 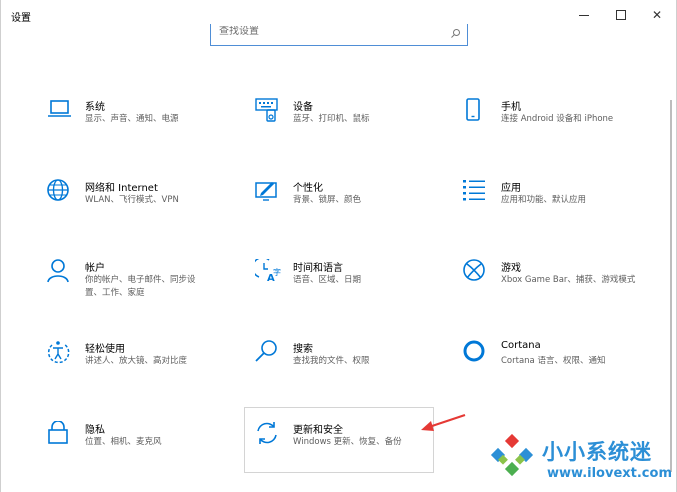 I want to click on close-button: ✕, so click(x=657, y=15).